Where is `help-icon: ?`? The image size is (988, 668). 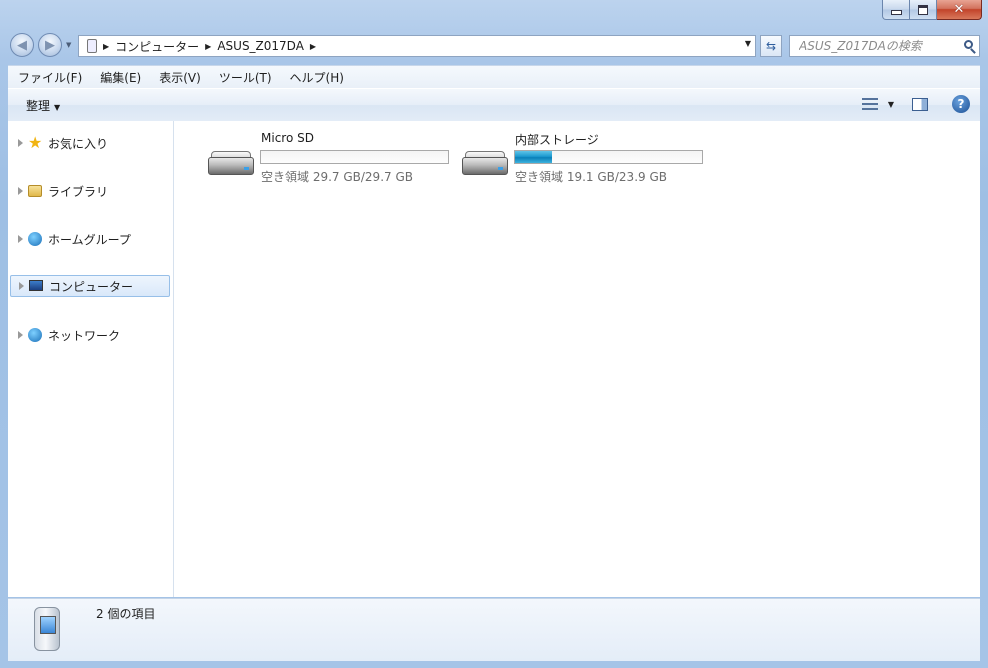 help-icon: ? is located at coordinates (961, 104).